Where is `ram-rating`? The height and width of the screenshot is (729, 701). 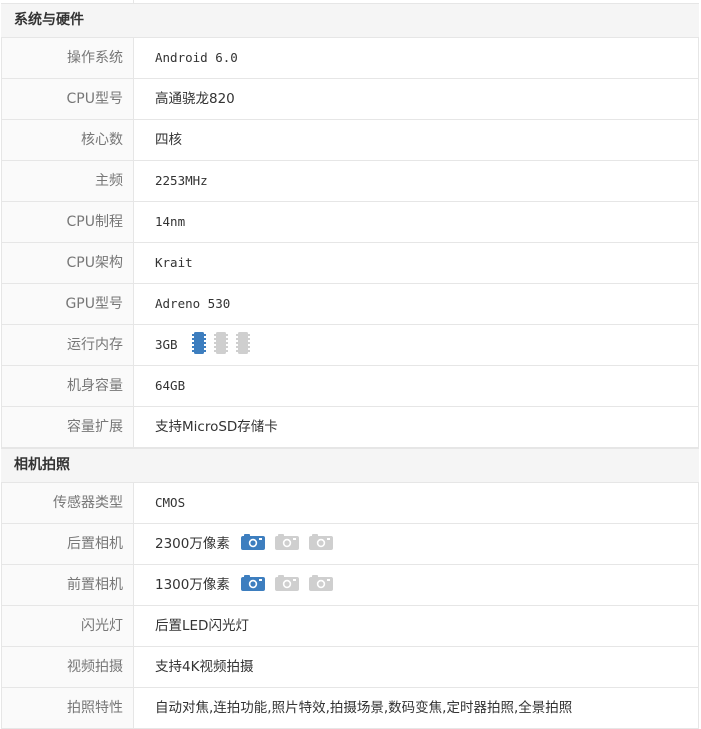 ram-rating is located at coordinates (221, 345).